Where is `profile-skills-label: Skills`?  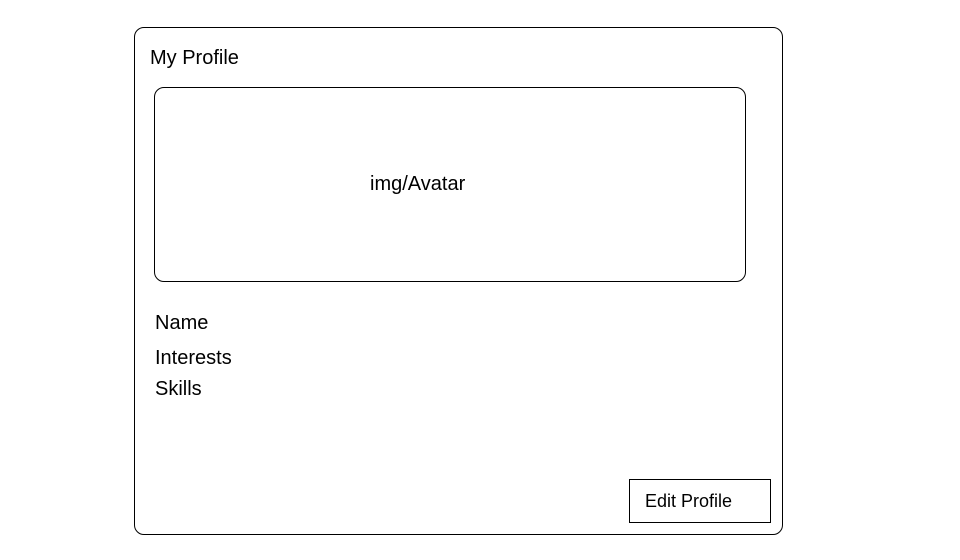
profile-skills-label: Skills is located at coordinates (178, 389).